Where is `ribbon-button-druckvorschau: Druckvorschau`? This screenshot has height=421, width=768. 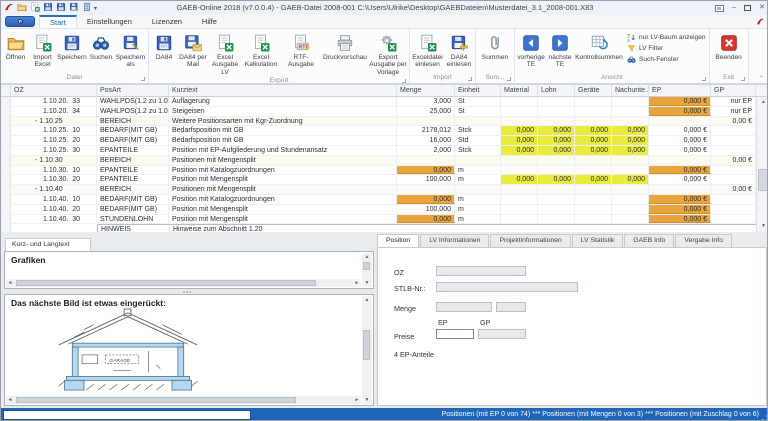 ribbon-button-druckvorschau: Druckvorschau is located at coordinates (345, 45).